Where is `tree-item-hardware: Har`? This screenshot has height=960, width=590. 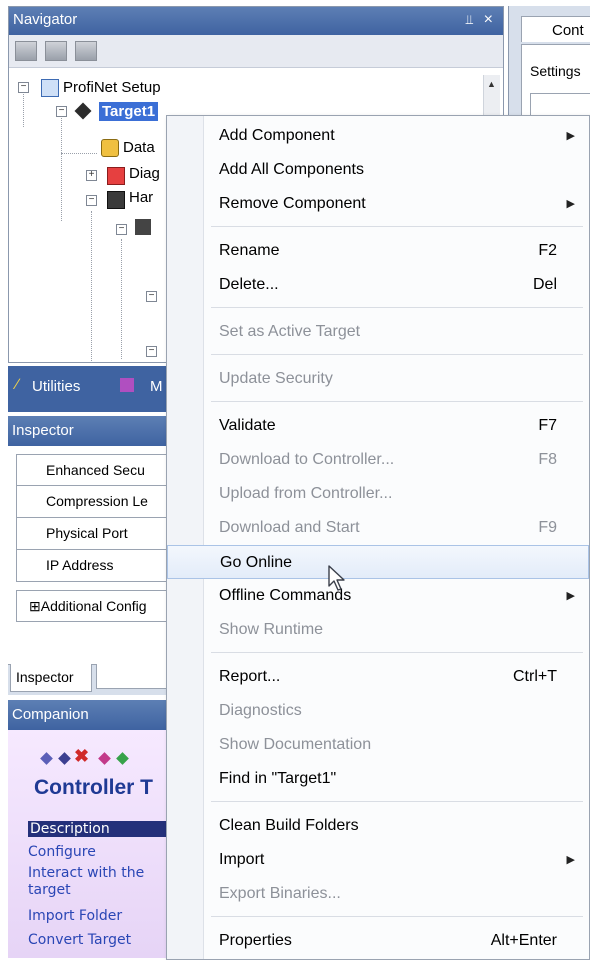 tree-item-hardware: Har is located at coordinates (141, 197).